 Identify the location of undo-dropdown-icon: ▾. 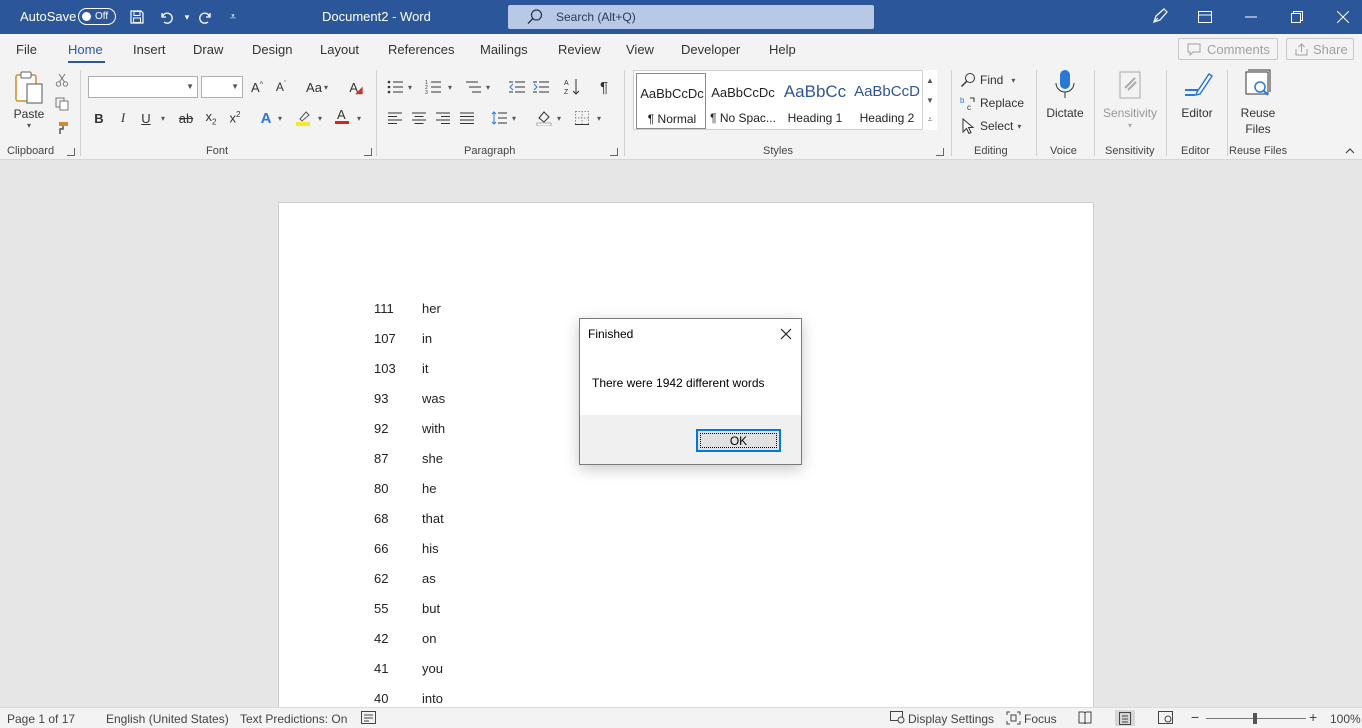
(187, 17).